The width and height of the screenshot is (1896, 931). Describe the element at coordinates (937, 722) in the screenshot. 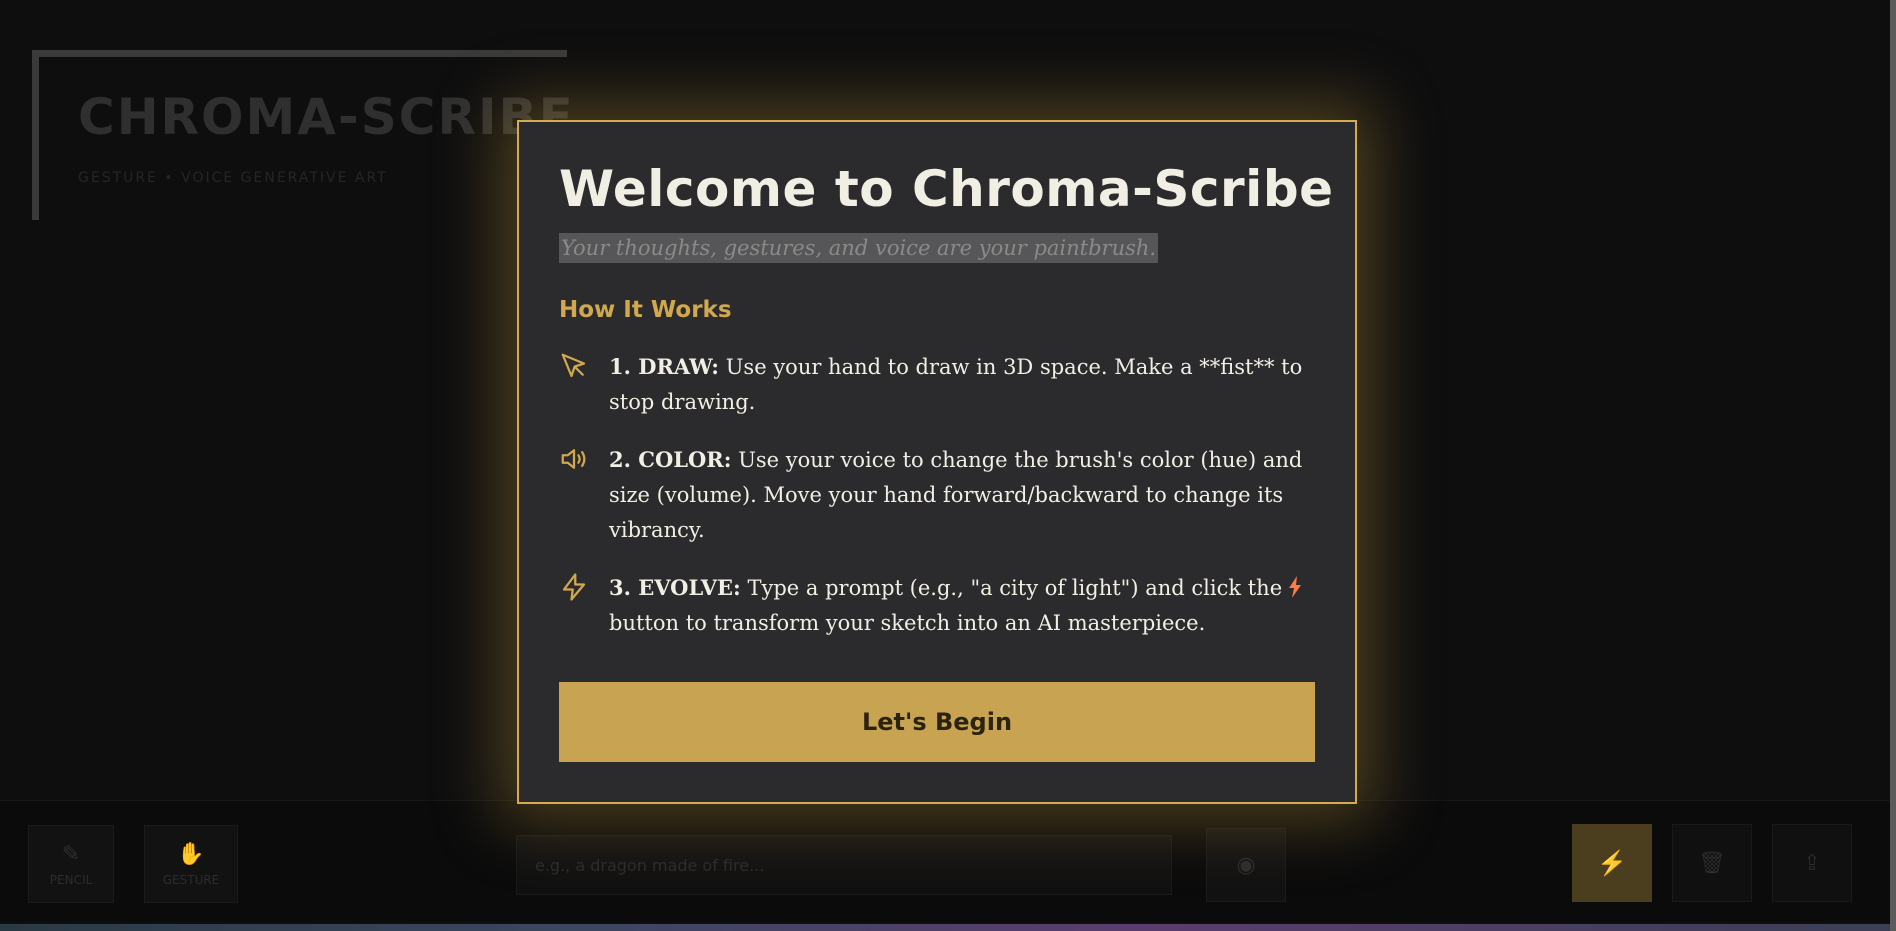

I see `lets-begin-button: Let's Begin` at that location.